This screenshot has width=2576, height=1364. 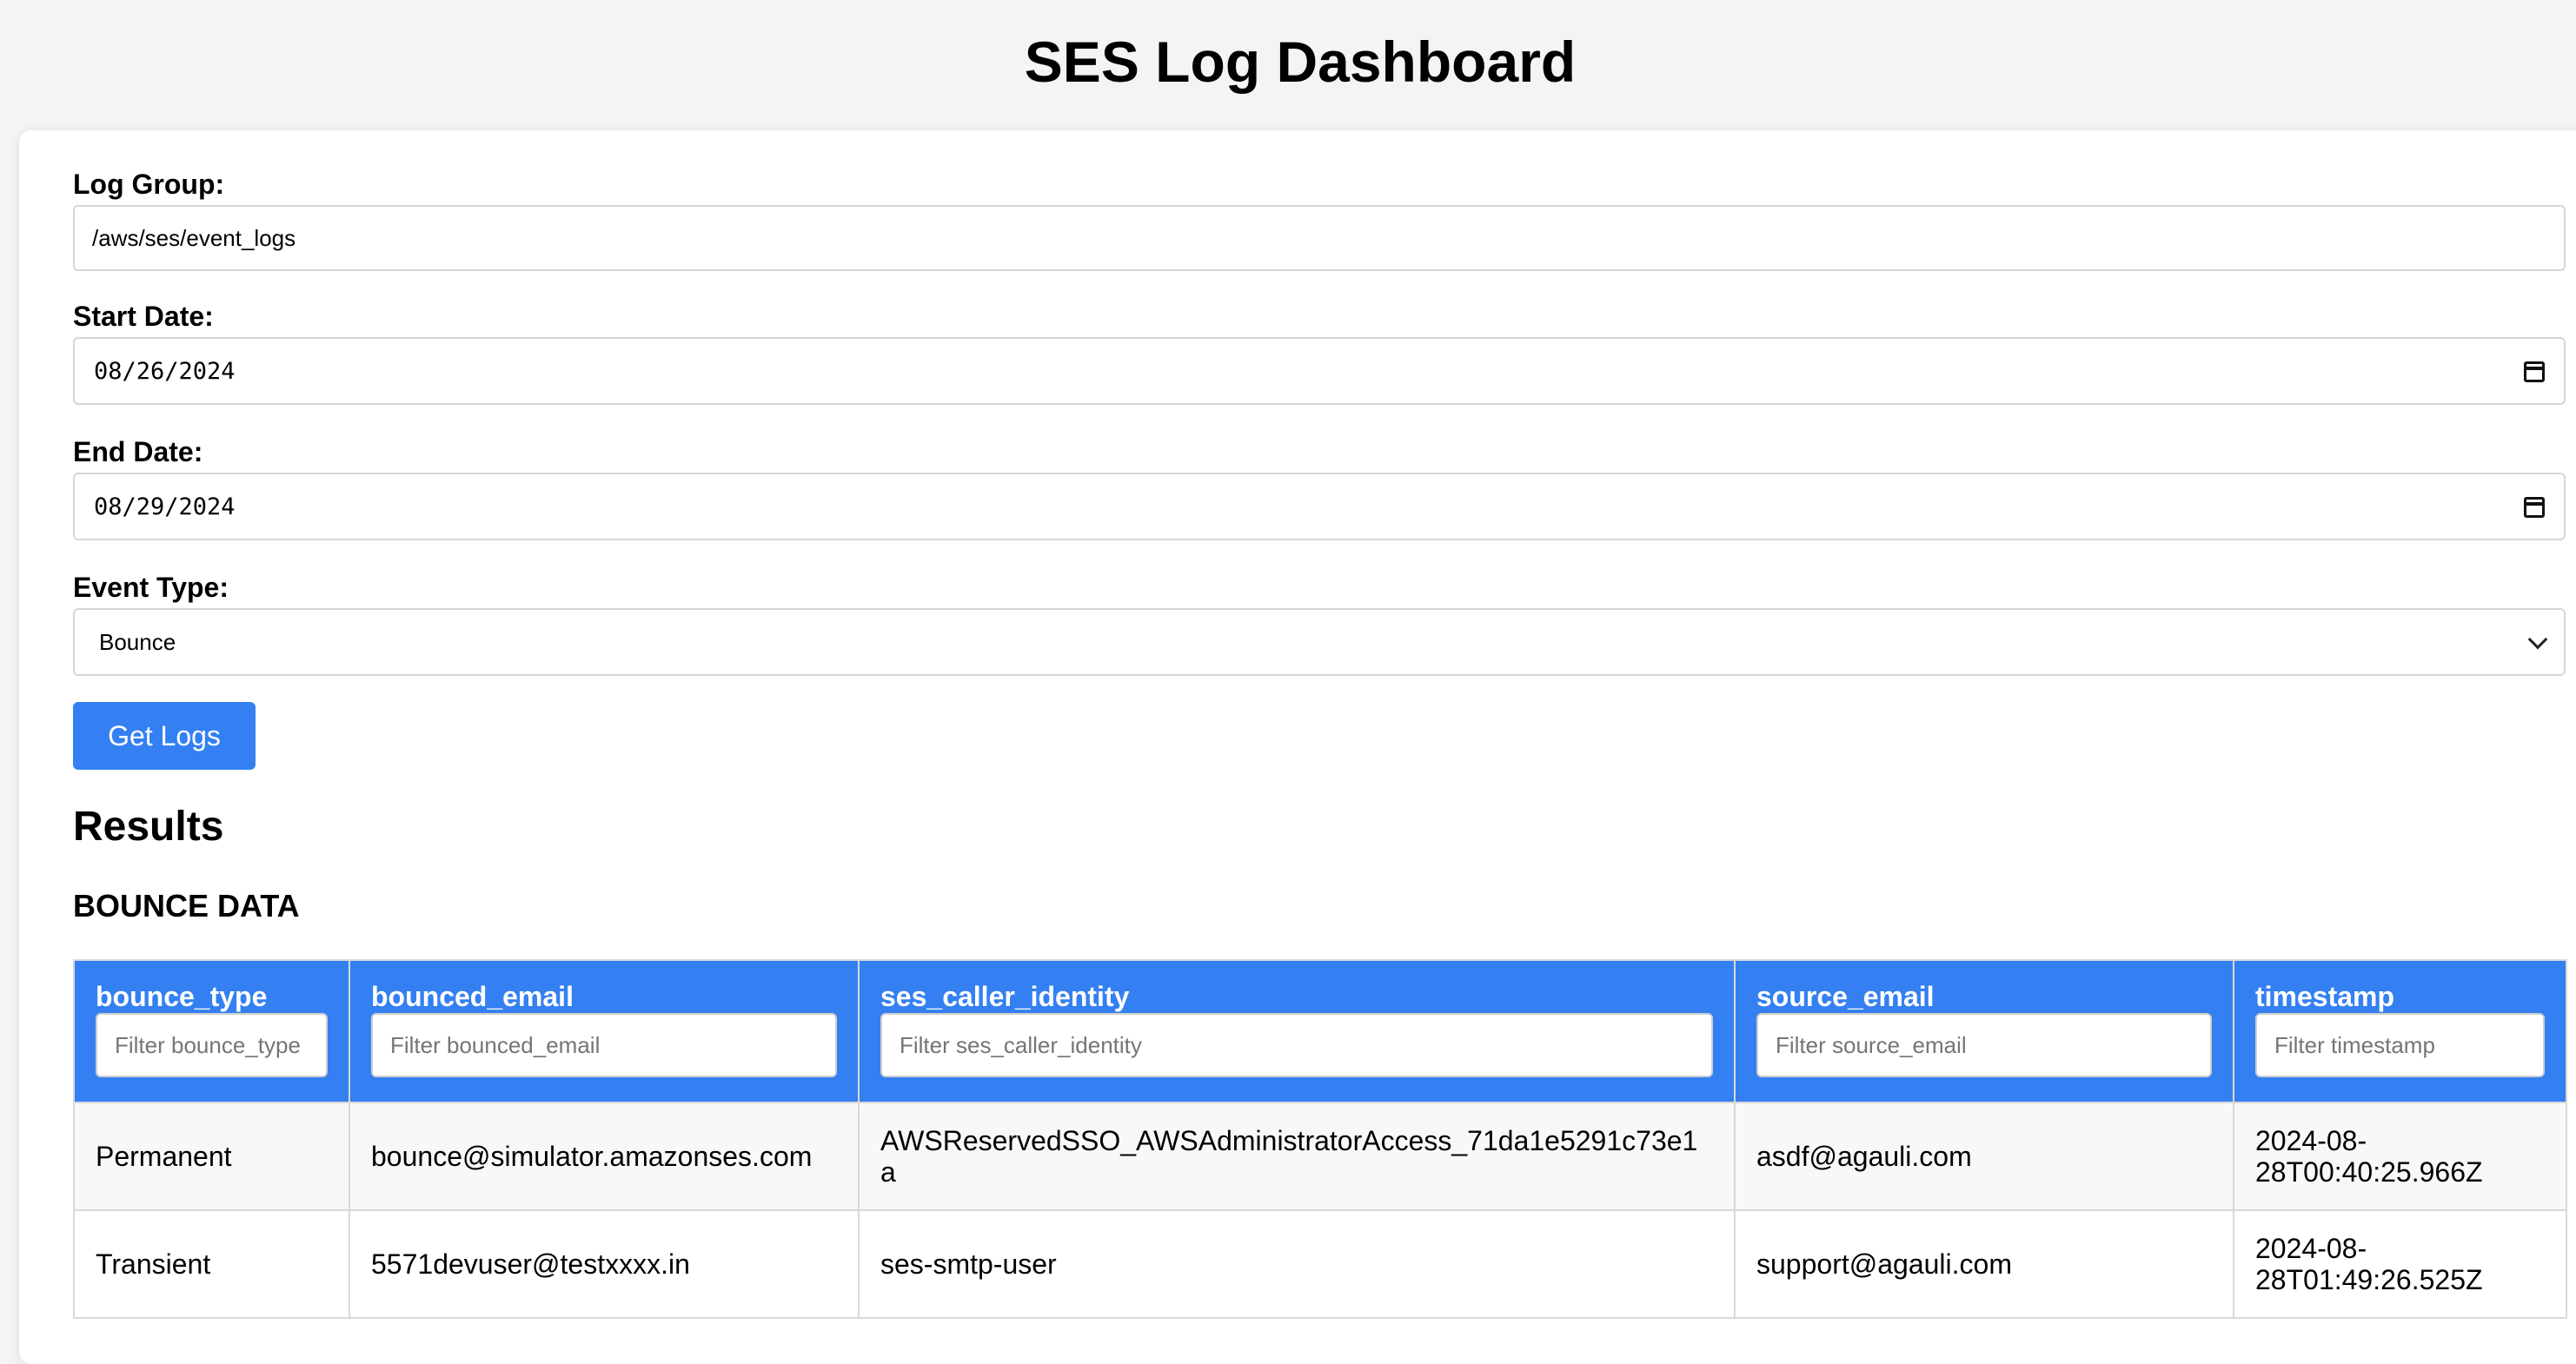 What do you see at coordinates (194, 237) in the screenshot?
I see `log-group-value: /aws/ses/event_logs` at bounding box center [194, 237].